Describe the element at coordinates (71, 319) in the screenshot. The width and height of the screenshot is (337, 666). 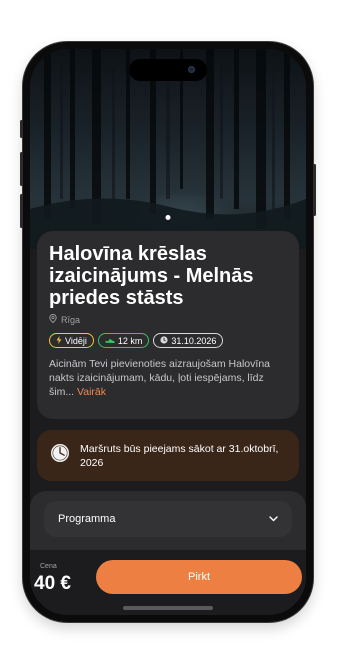
I see `location-text: Rīga` at that location.